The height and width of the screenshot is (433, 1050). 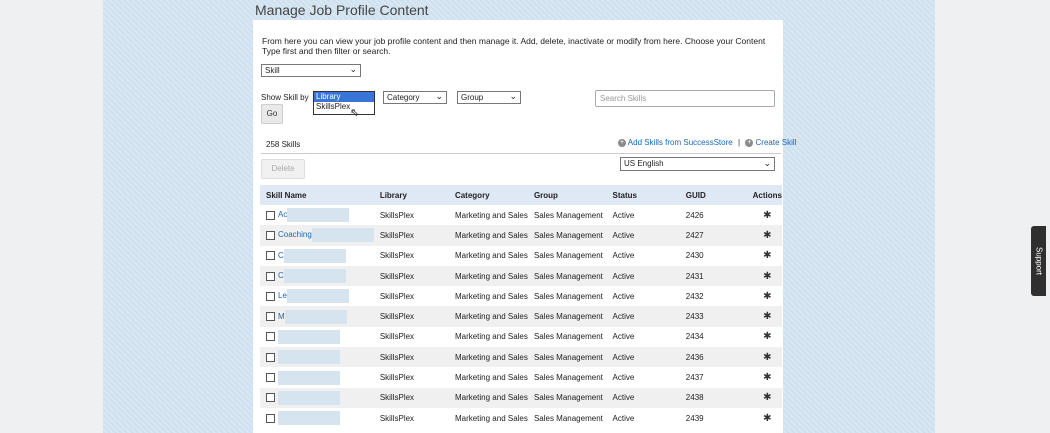 What do you see at coordinates (317, 195) in the screenshot?
I see `column-header: Skill Name` at bounding box center [317, 195].